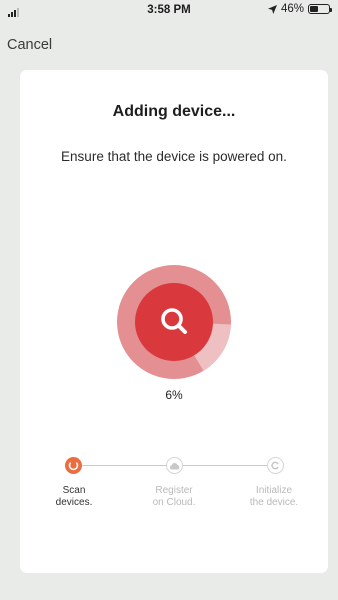 This screenshot has height=600, width=338. Describe the element at coordinates (174, 502) in the screenshot. I see `step-register-line2: on Cloud.` at that location.